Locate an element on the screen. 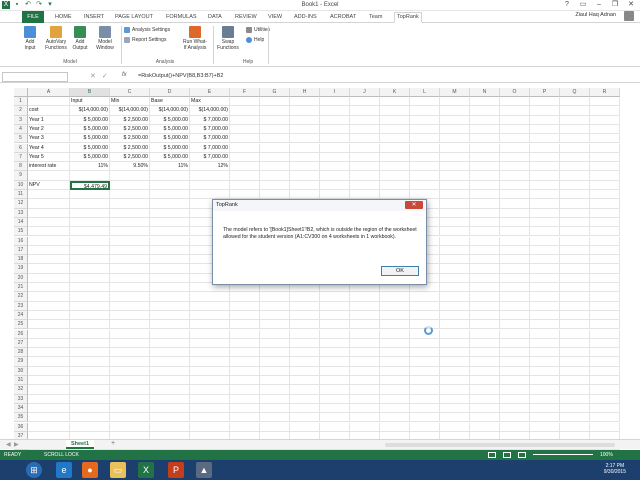 The width and height of the screenshot is (640, 480). column-header: F is located at coordinates (245, 92).